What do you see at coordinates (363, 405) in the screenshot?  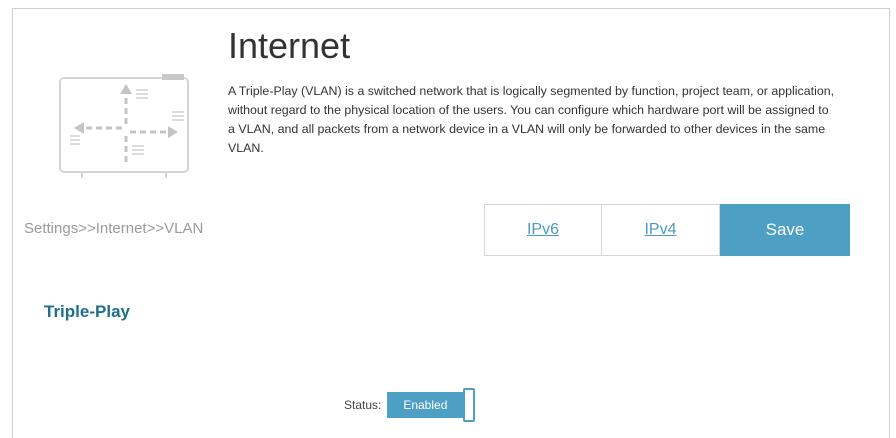 I see `status-label: Status:` at bounding box center [363, 405].